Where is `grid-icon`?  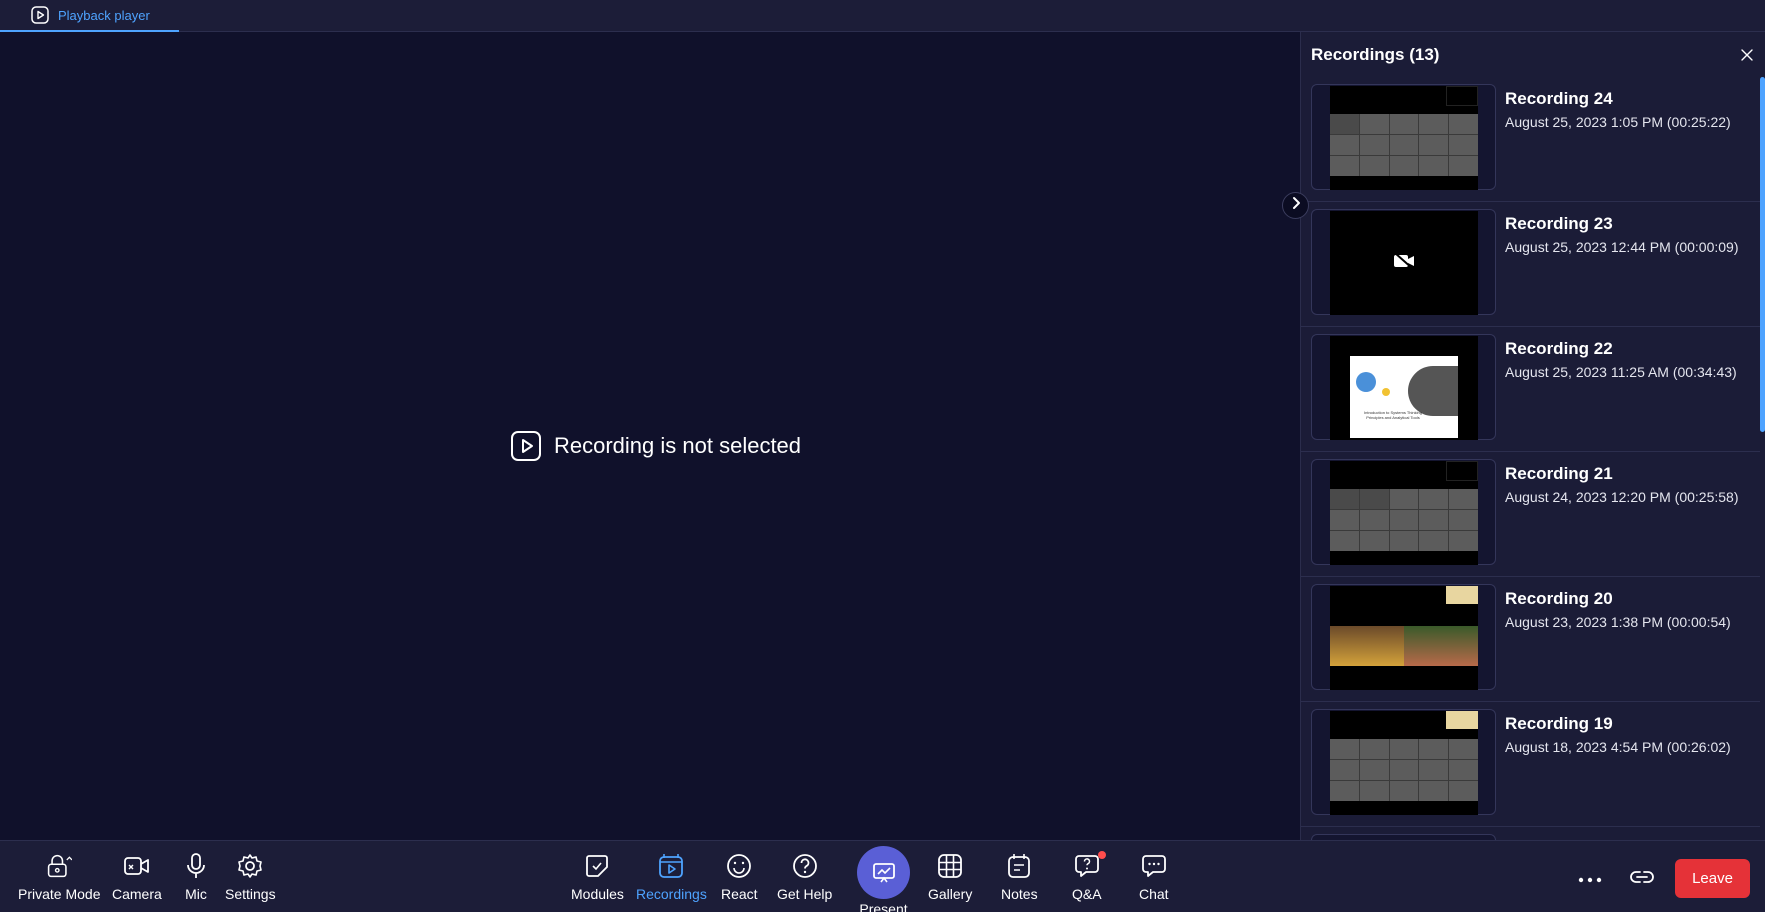 grid-icon is located at coordinates (950, 866).